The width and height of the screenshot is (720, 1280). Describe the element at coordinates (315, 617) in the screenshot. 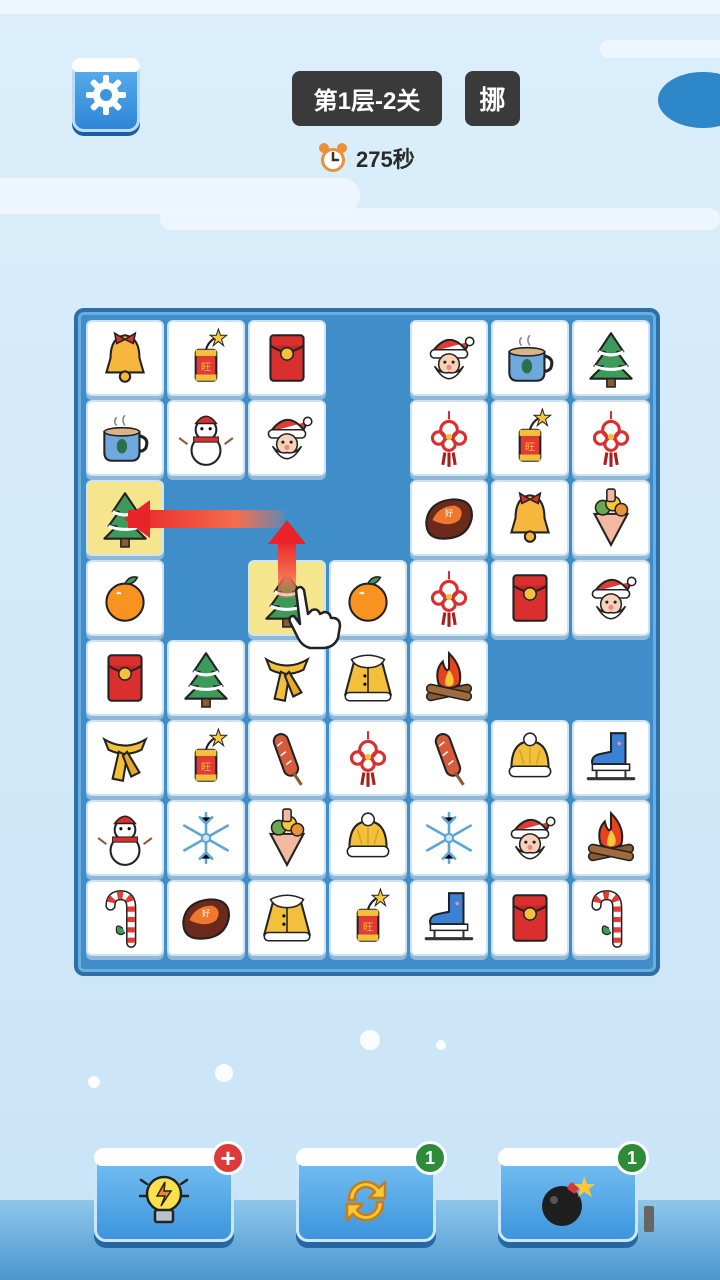

I see `pointing-hand-icon` at that location.